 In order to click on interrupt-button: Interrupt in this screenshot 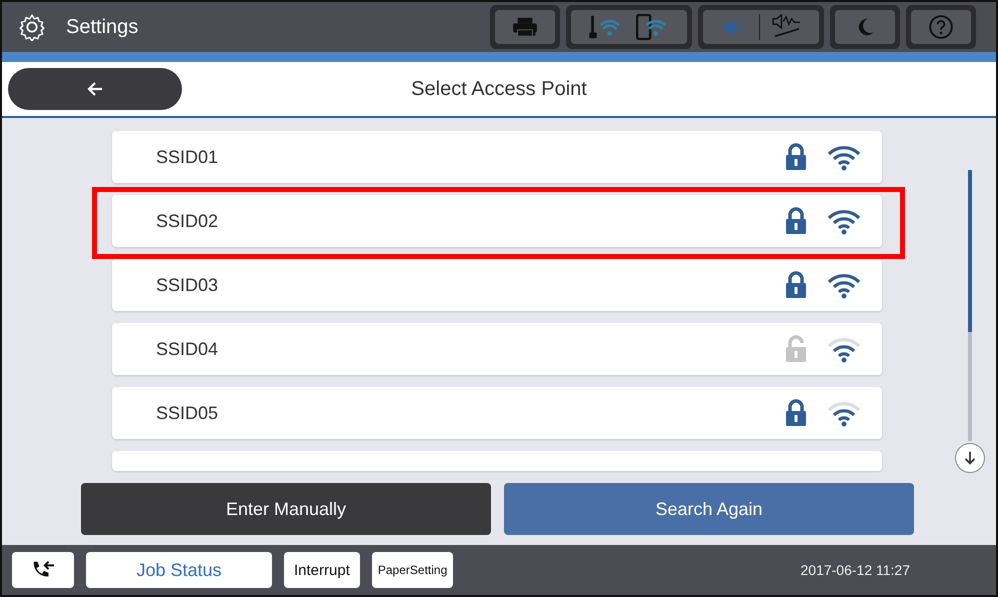, I will do `click(322, 570)`.